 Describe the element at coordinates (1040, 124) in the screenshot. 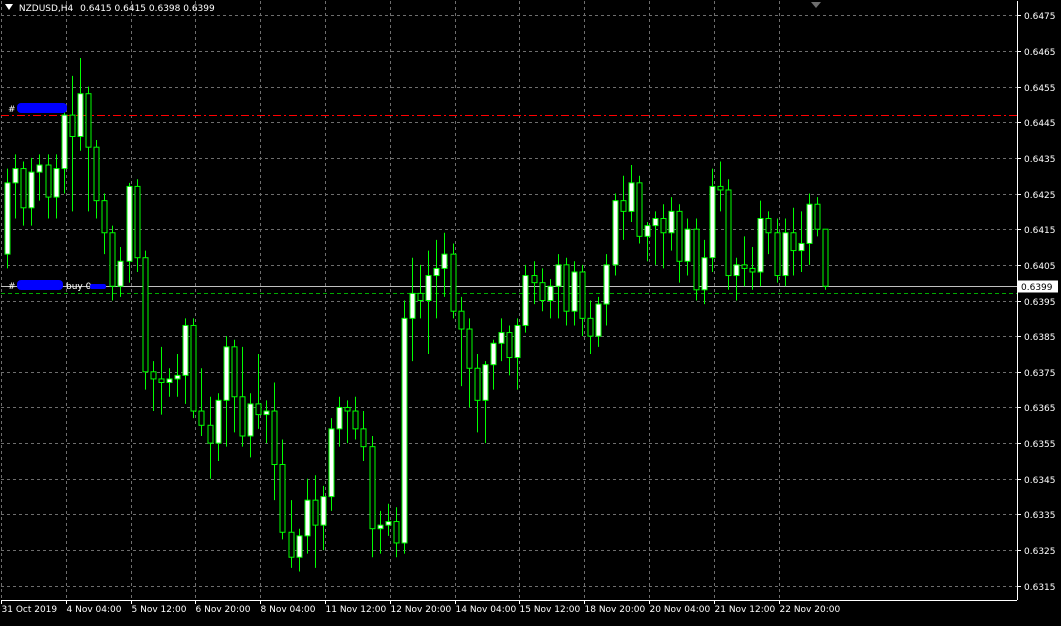

I see `y-tick-label: 0.6445` at that location.